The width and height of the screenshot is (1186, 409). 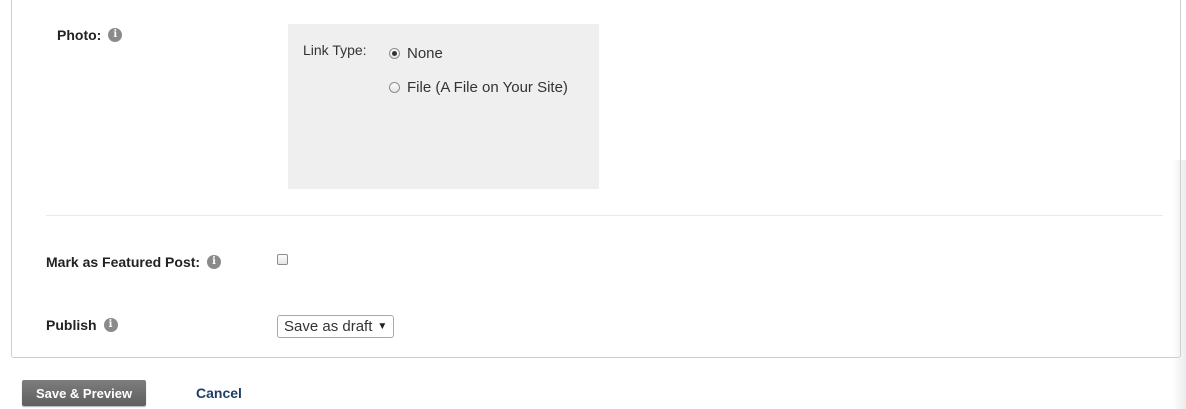 What do you see at coordinates (394, 53) in the screenshot?
I see `link-type-none-radio` at bounding box center [394, 53].